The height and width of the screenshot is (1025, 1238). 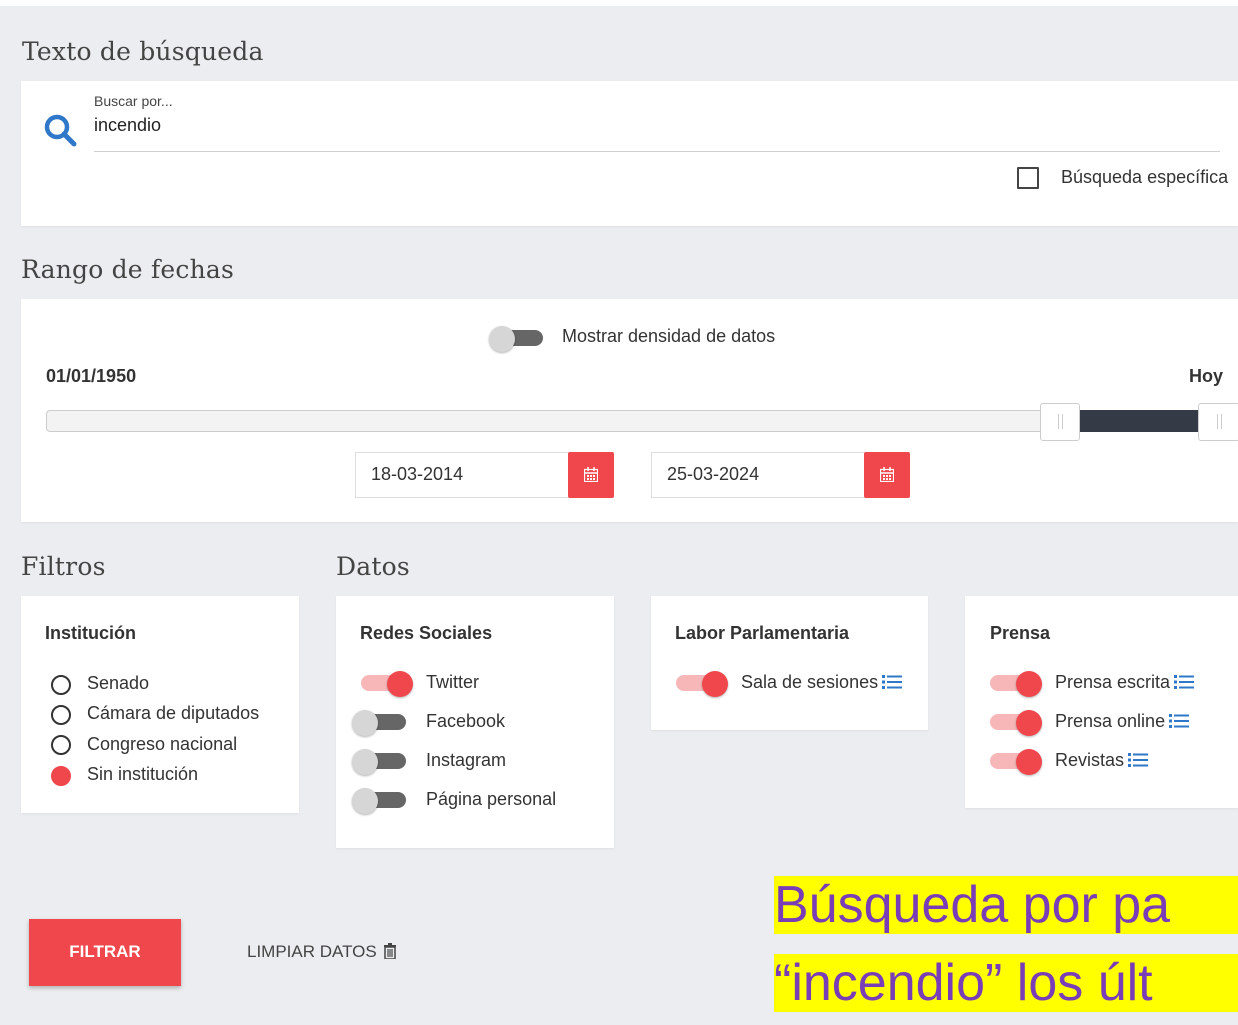 What do you see at coordinates (143, 51) in the screenshot?
I see `search-section-title: Texto de búsqueda` at bounding box center [143, 51].